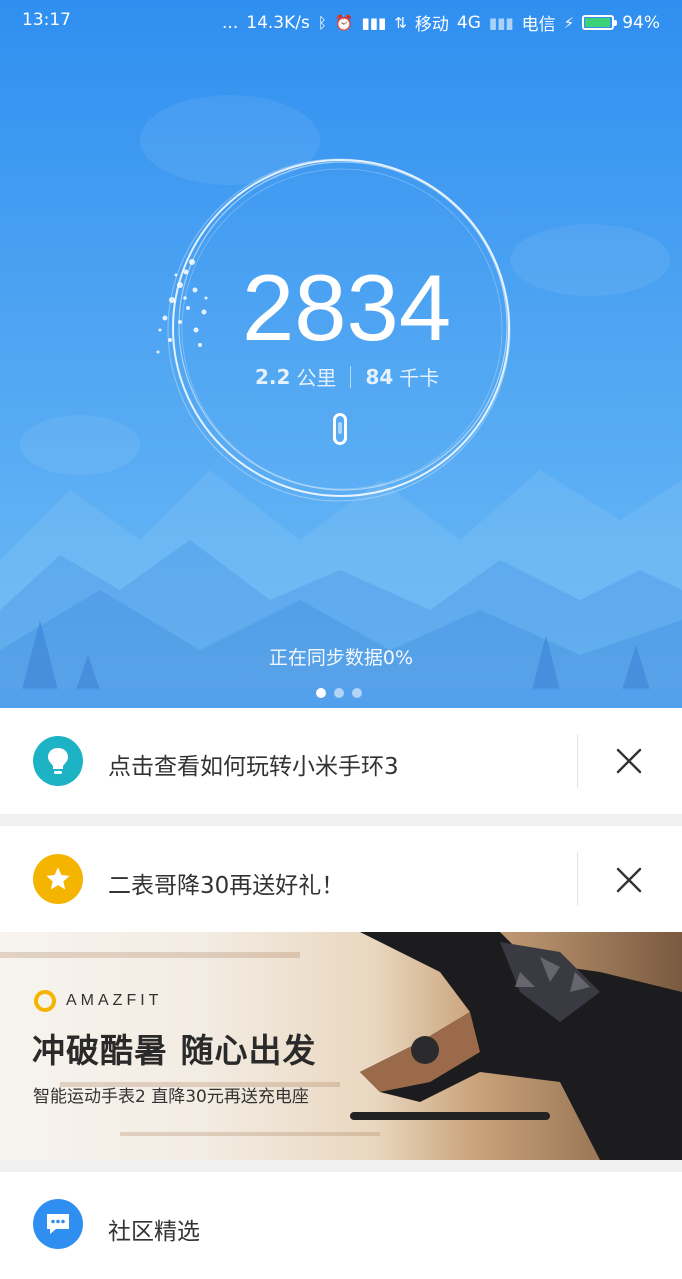  What do you see at coordinates (45, 1001) in the screenshot?
I see `amazfit-logo` at bounding box center [45, 1001].